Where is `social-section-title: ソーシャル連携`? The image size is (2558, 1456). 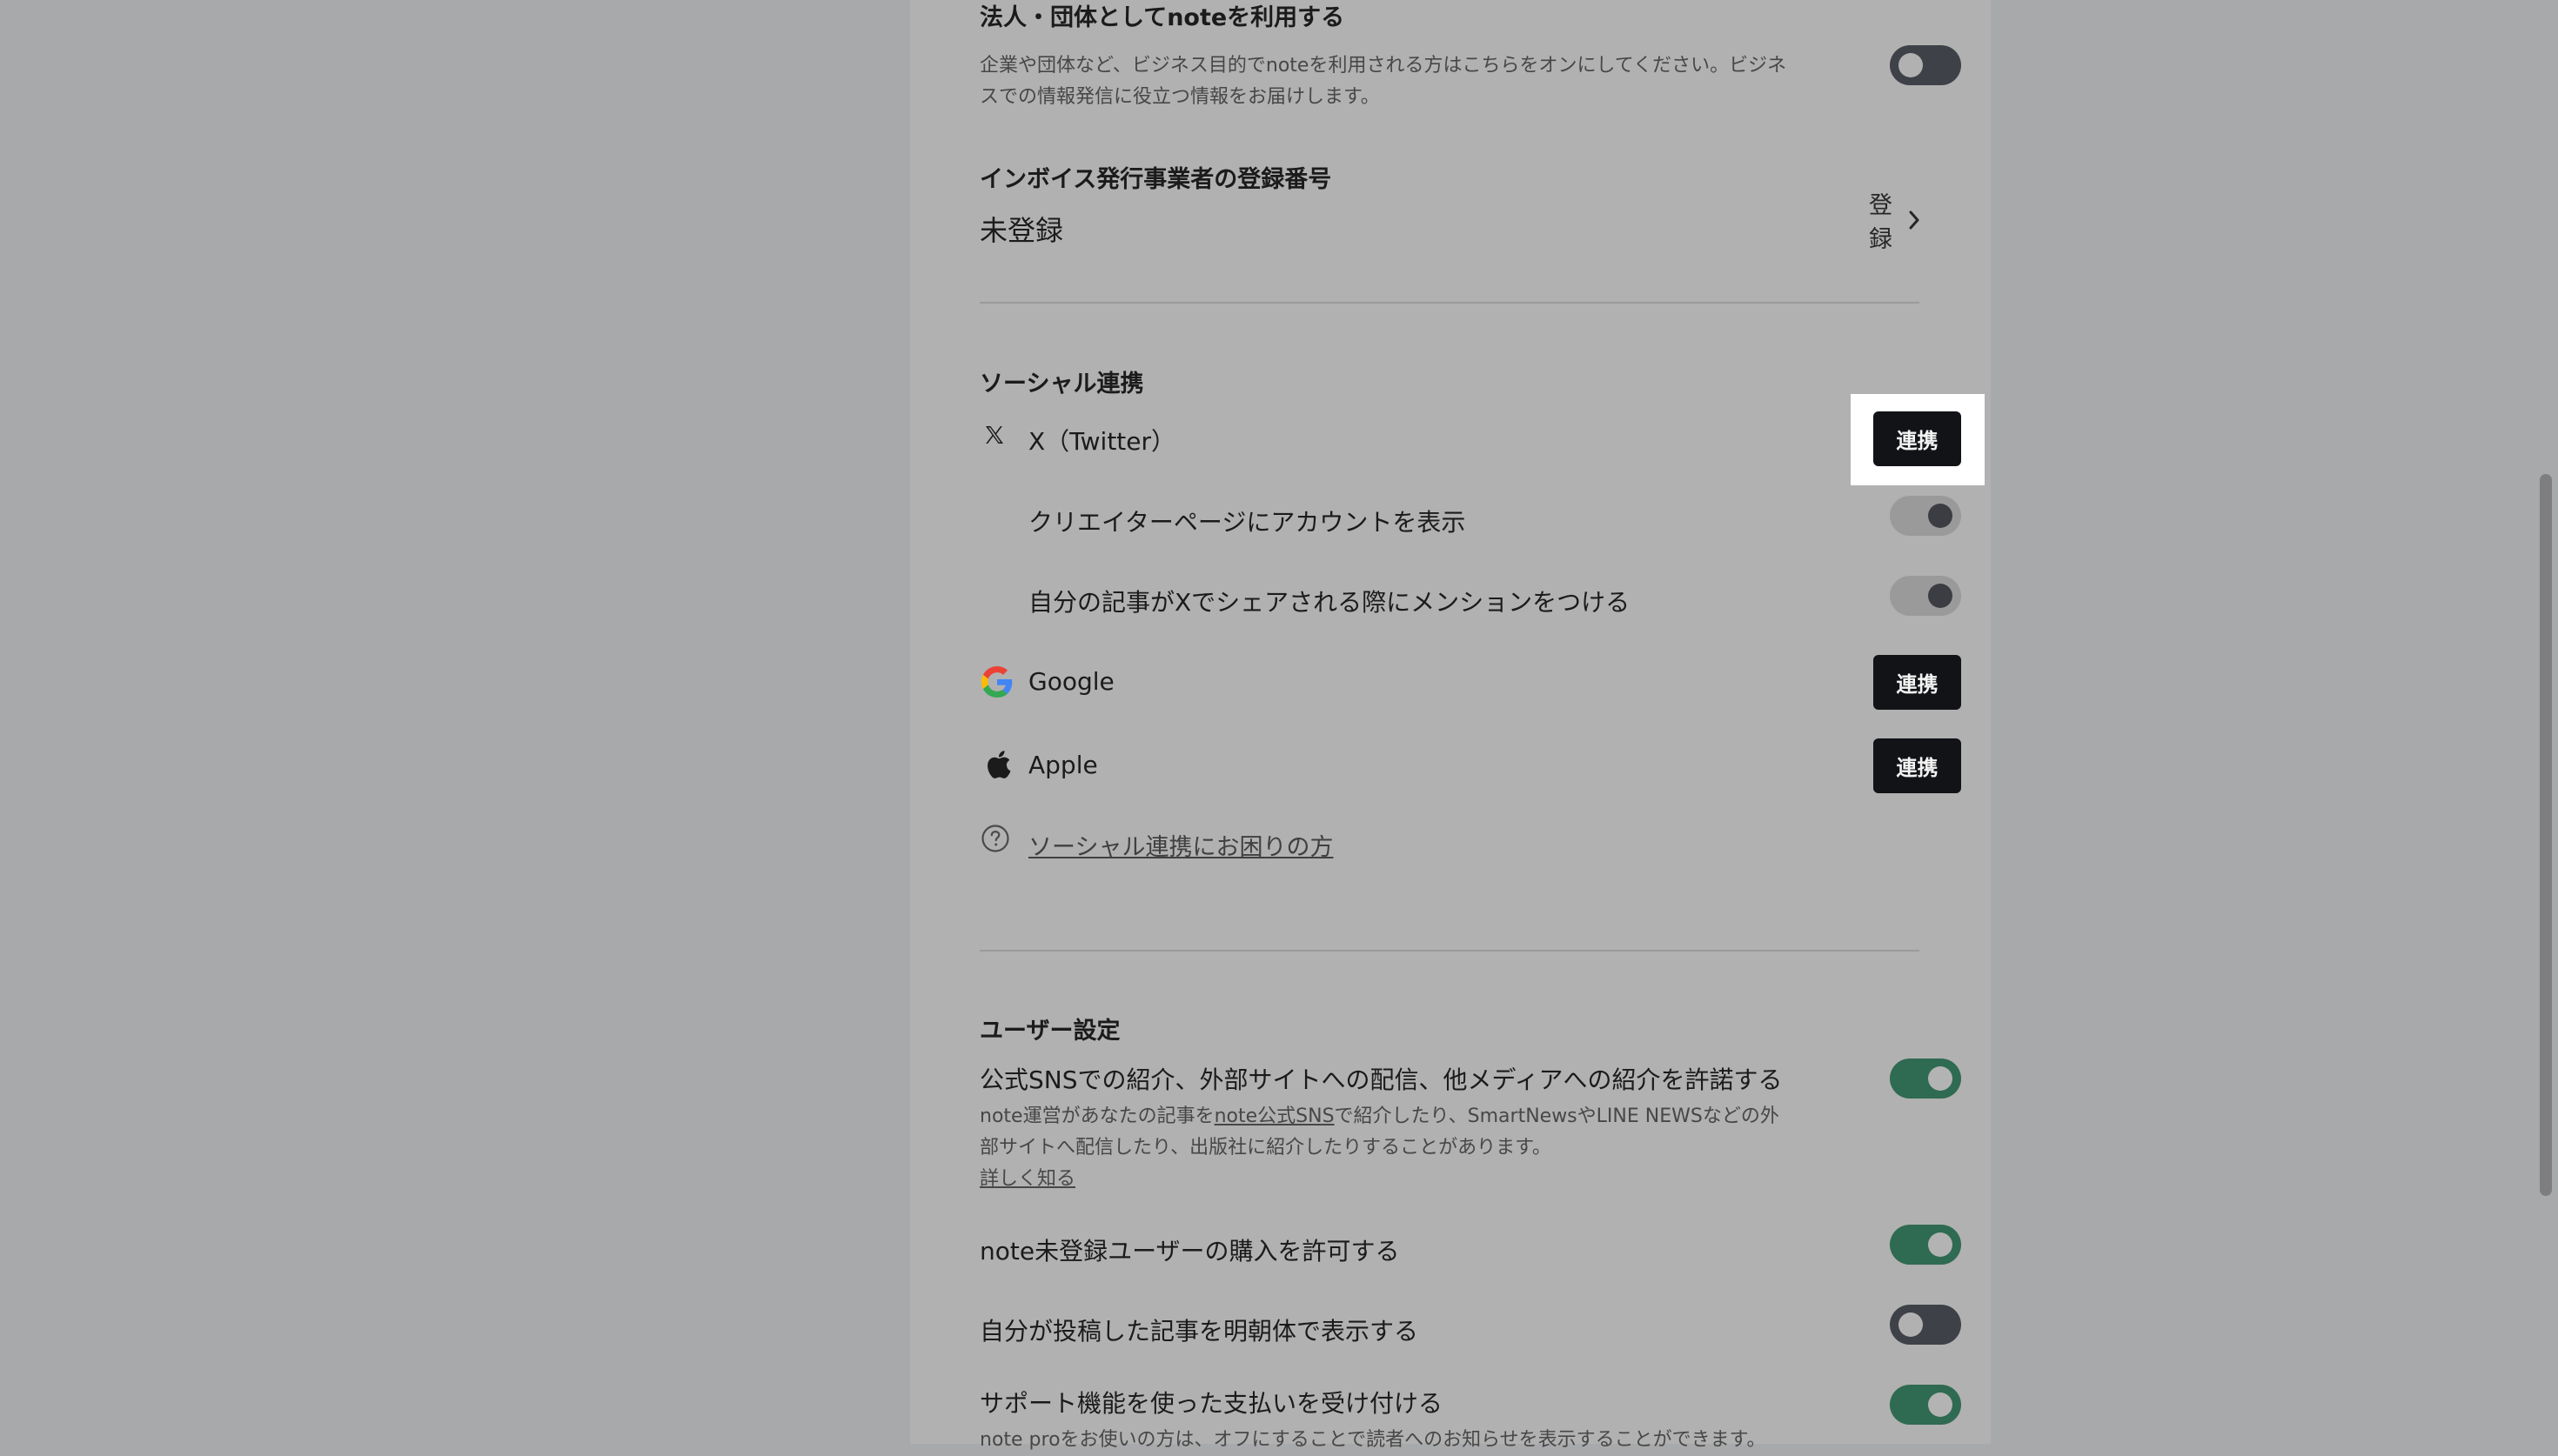
social-section-title: ソーシャル連携 is located at coordinates (1062, 384).